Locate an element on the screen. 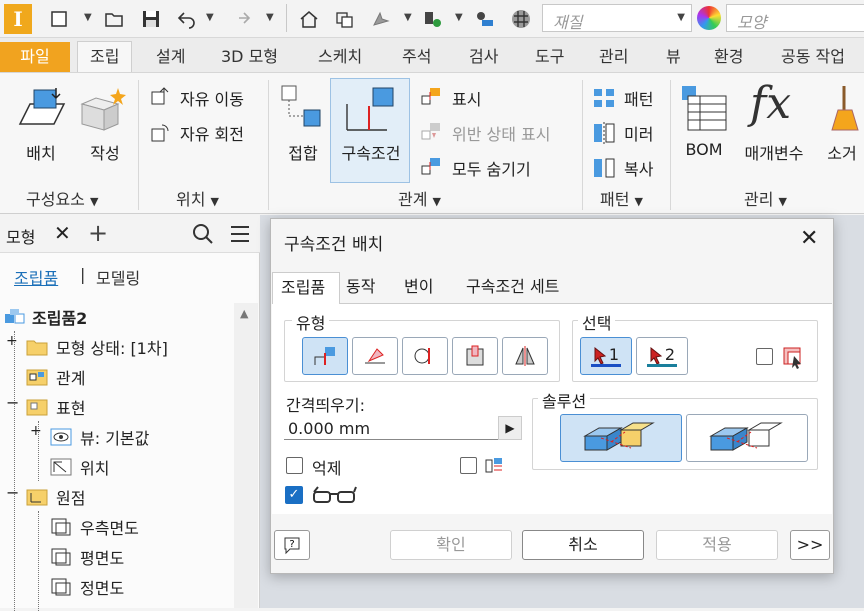 The image size is (864, 611). tree-item-representations: 표현 is located at coordinates (55, 407).